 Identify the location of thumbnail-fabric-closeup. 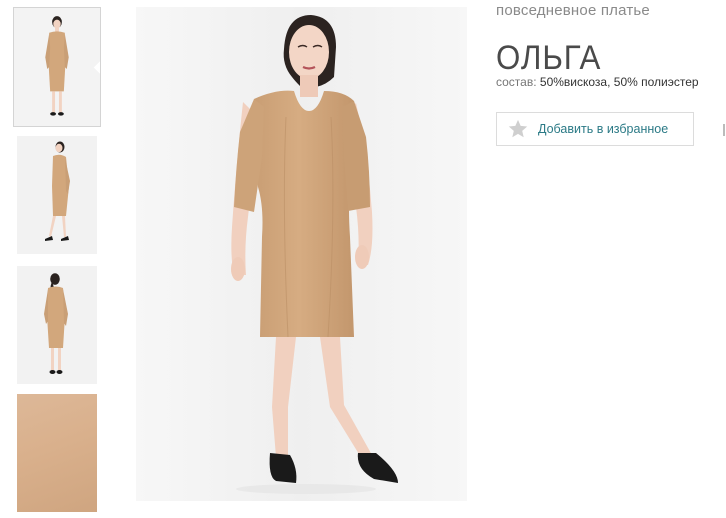
(57, 453).